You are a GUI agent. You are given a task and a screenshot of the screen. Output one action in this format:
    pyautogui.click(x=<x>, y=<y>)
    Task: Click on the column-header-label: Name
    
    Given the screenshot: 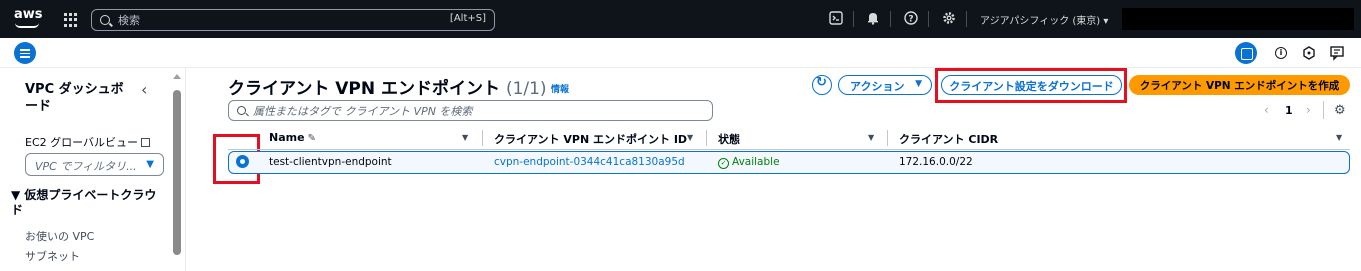 What is the action you would take?
    pyautogui.click(x=287, y=137)
    